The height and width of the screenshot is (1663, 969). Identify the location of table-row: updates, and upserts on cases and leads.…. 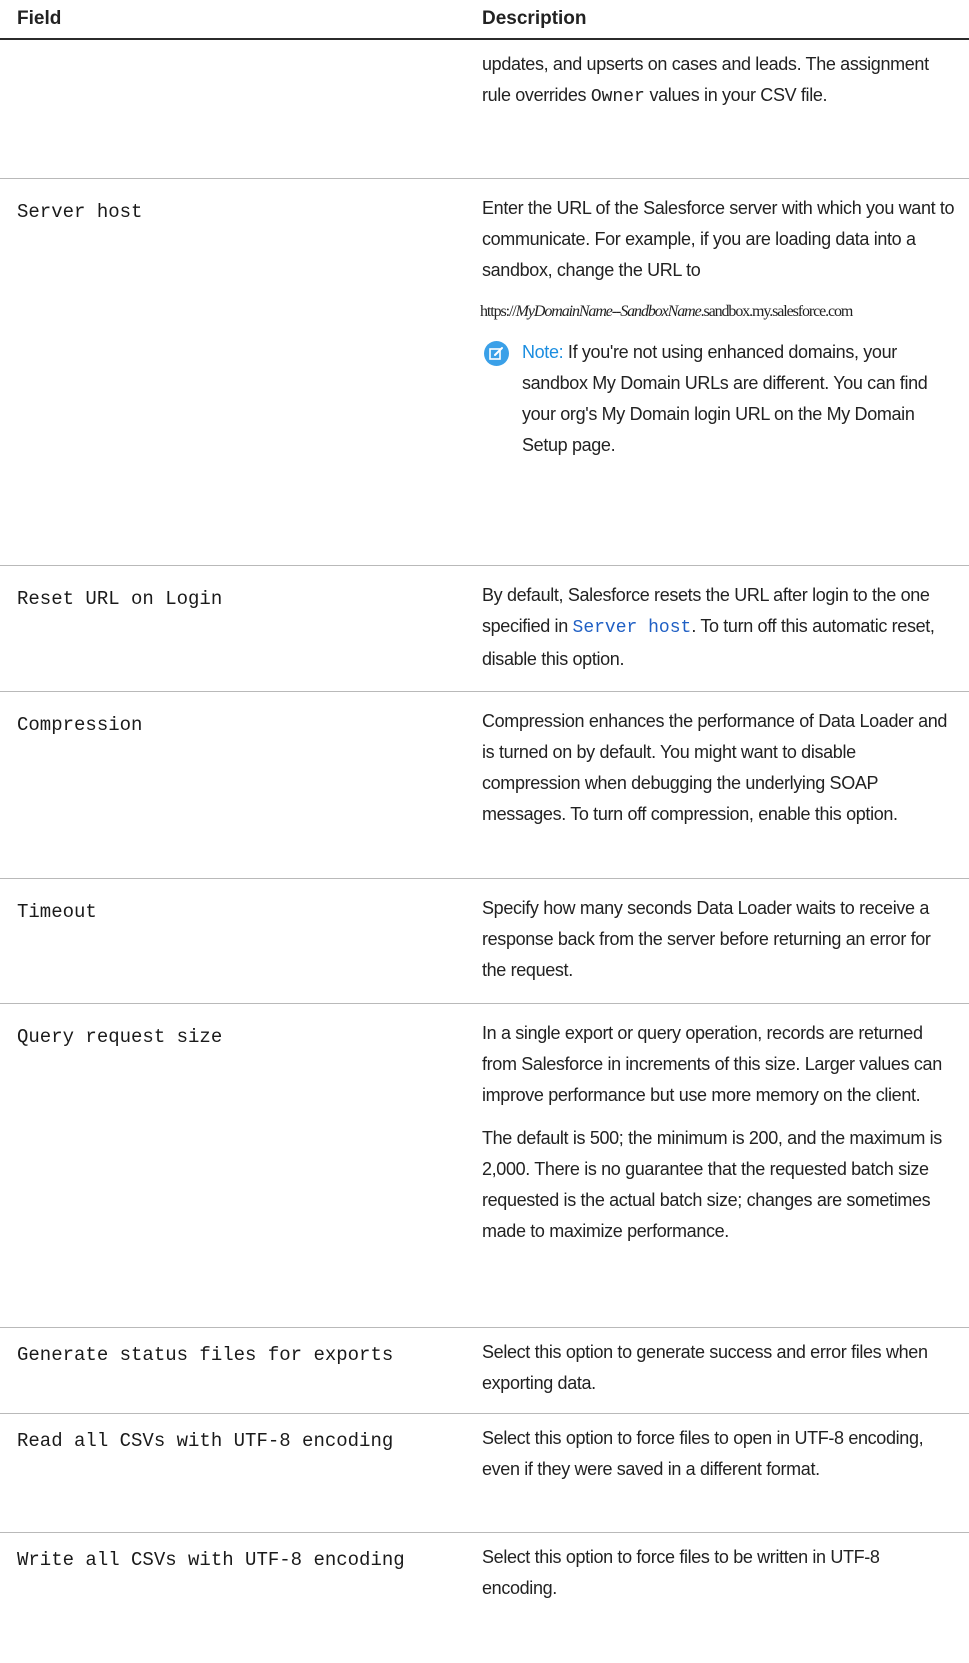
(484, 109).